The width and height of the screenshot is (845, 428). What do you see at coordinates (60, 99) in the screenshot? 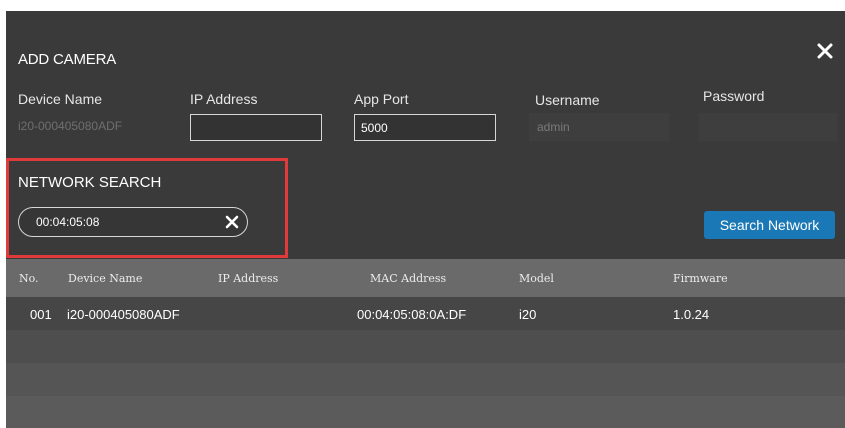
I see `device-name-label: Device Name` at bounding box center [60, 99].